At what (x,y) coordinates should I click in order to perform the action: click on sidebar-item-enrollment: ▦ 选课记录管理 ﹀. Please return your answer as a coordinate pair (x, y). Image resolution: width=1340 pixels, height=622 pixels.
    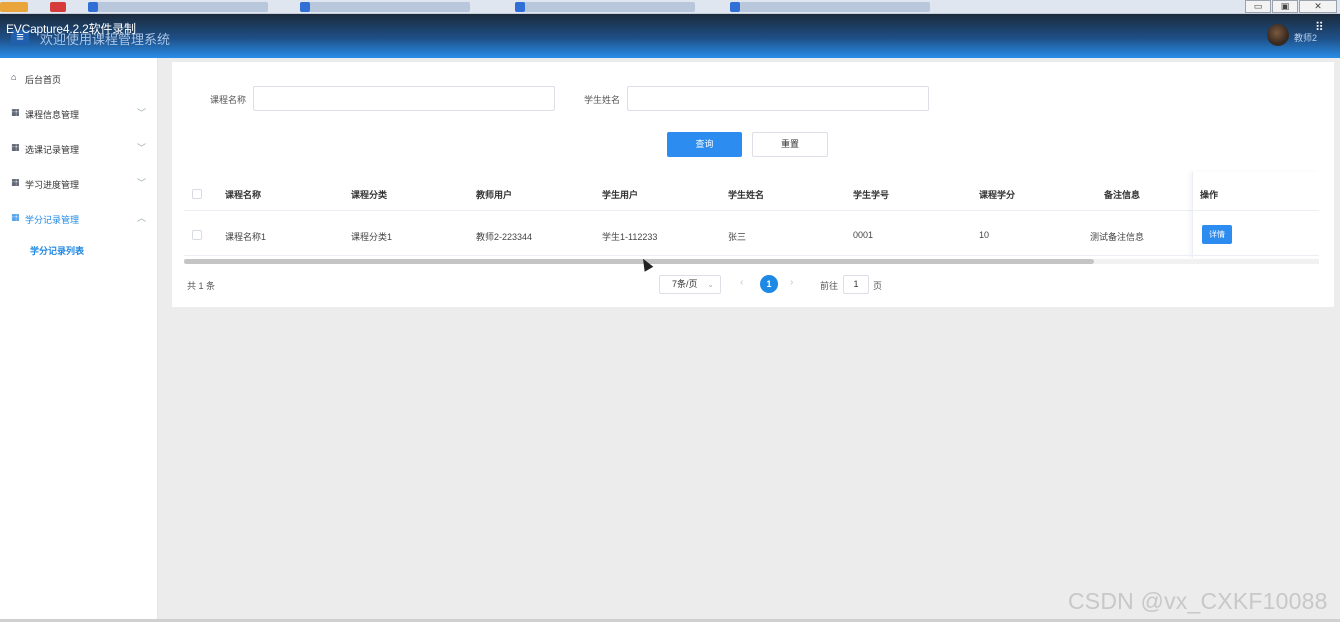
    Looking at the image, I should click on (79, 148).